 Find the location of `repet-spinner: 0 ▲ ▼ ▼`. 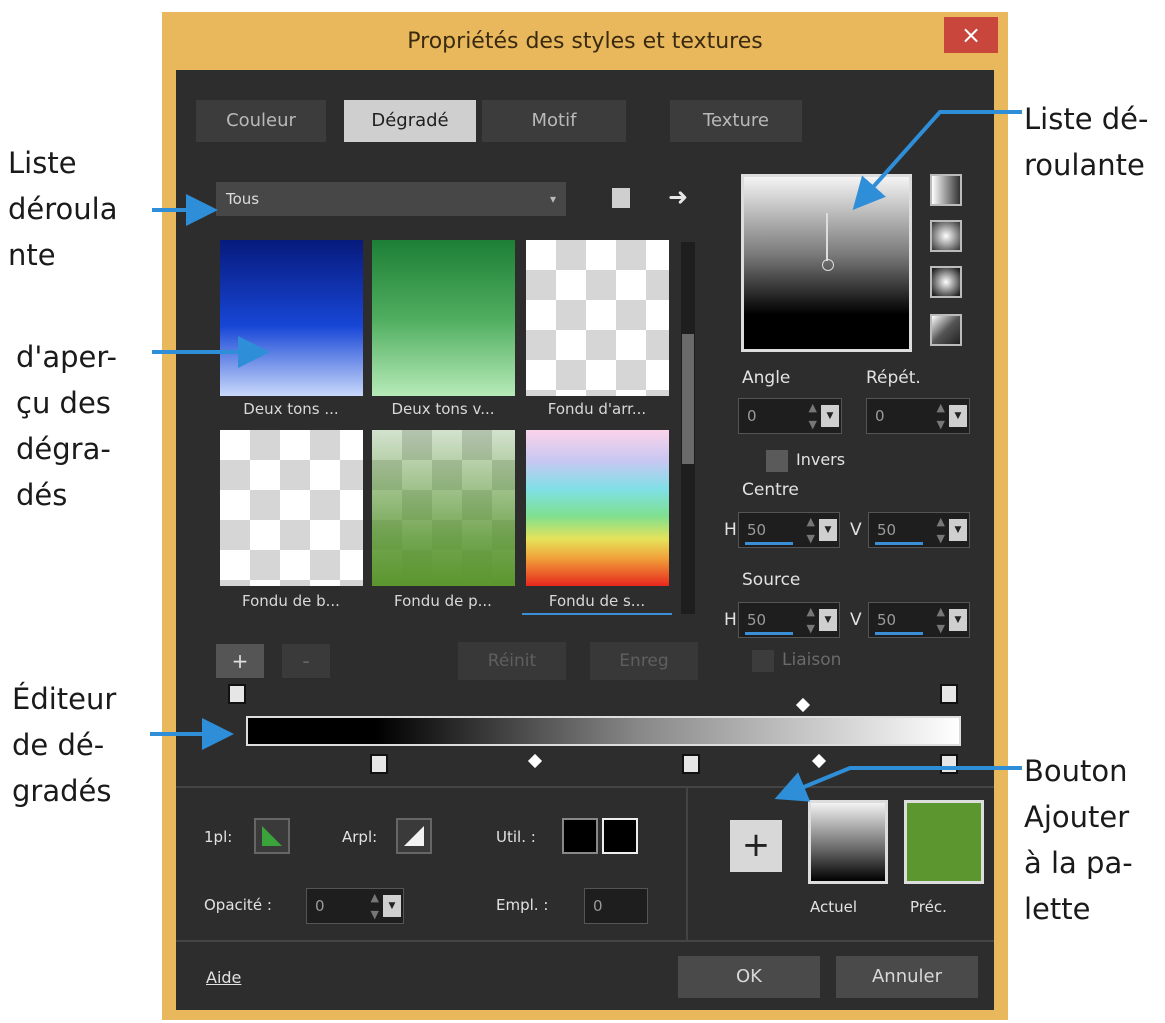

repet-spinner: 0 ▲ ▼ ▼ is located at coordinates (918, 416).